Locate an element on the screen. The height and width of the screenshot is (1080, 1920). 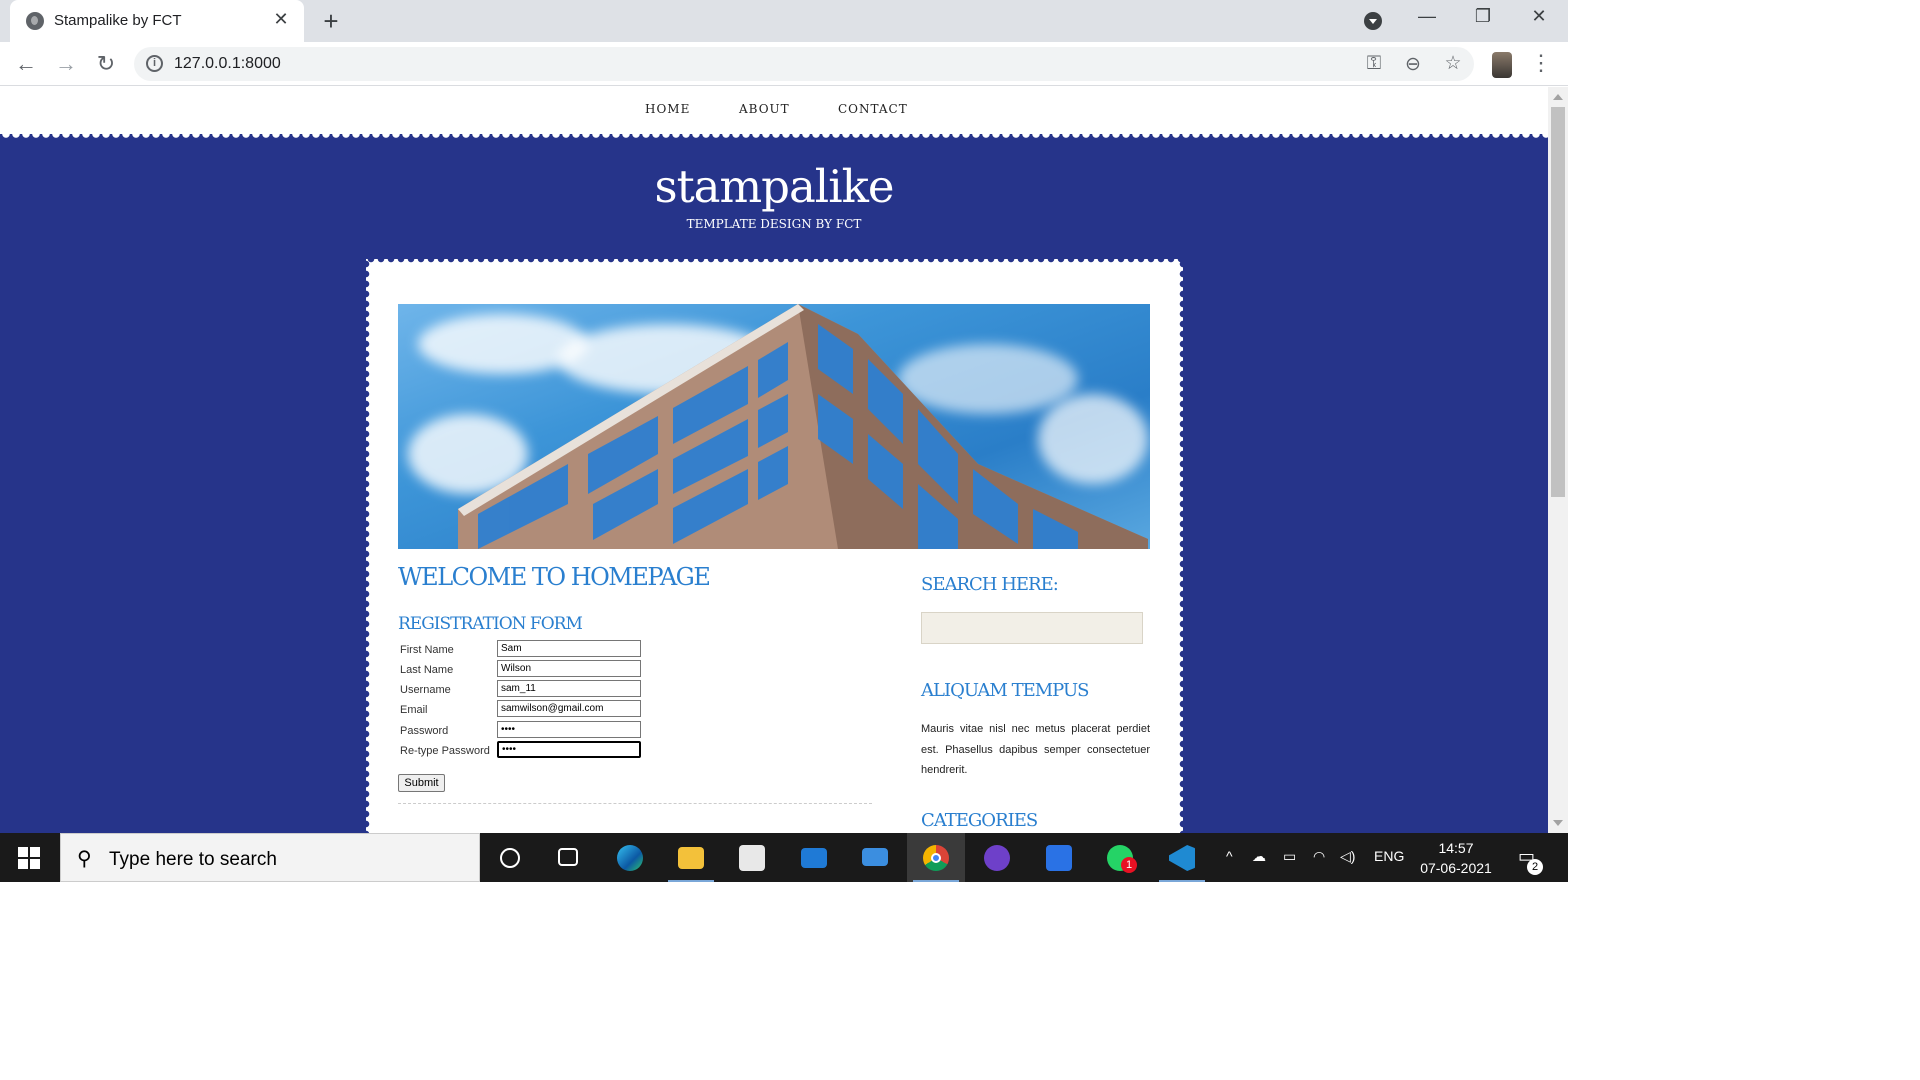
vscode-icon is located at coordinates (1182, 858).